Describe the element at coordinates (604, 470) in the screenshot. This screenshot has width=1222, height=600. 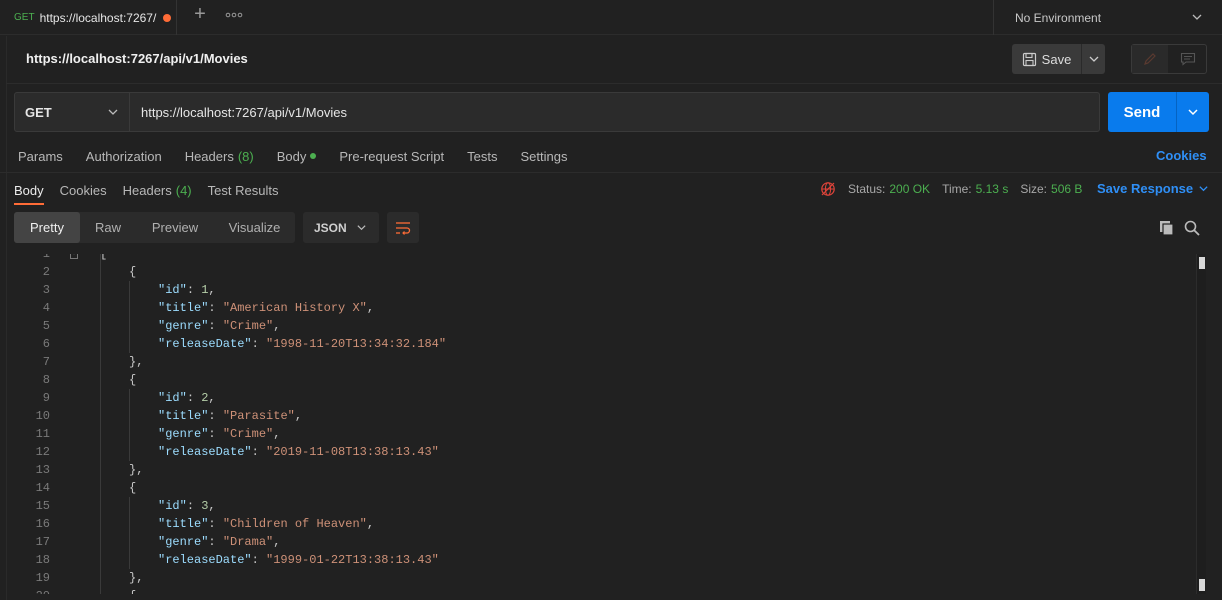
I see `code-line: 13},` at that location.